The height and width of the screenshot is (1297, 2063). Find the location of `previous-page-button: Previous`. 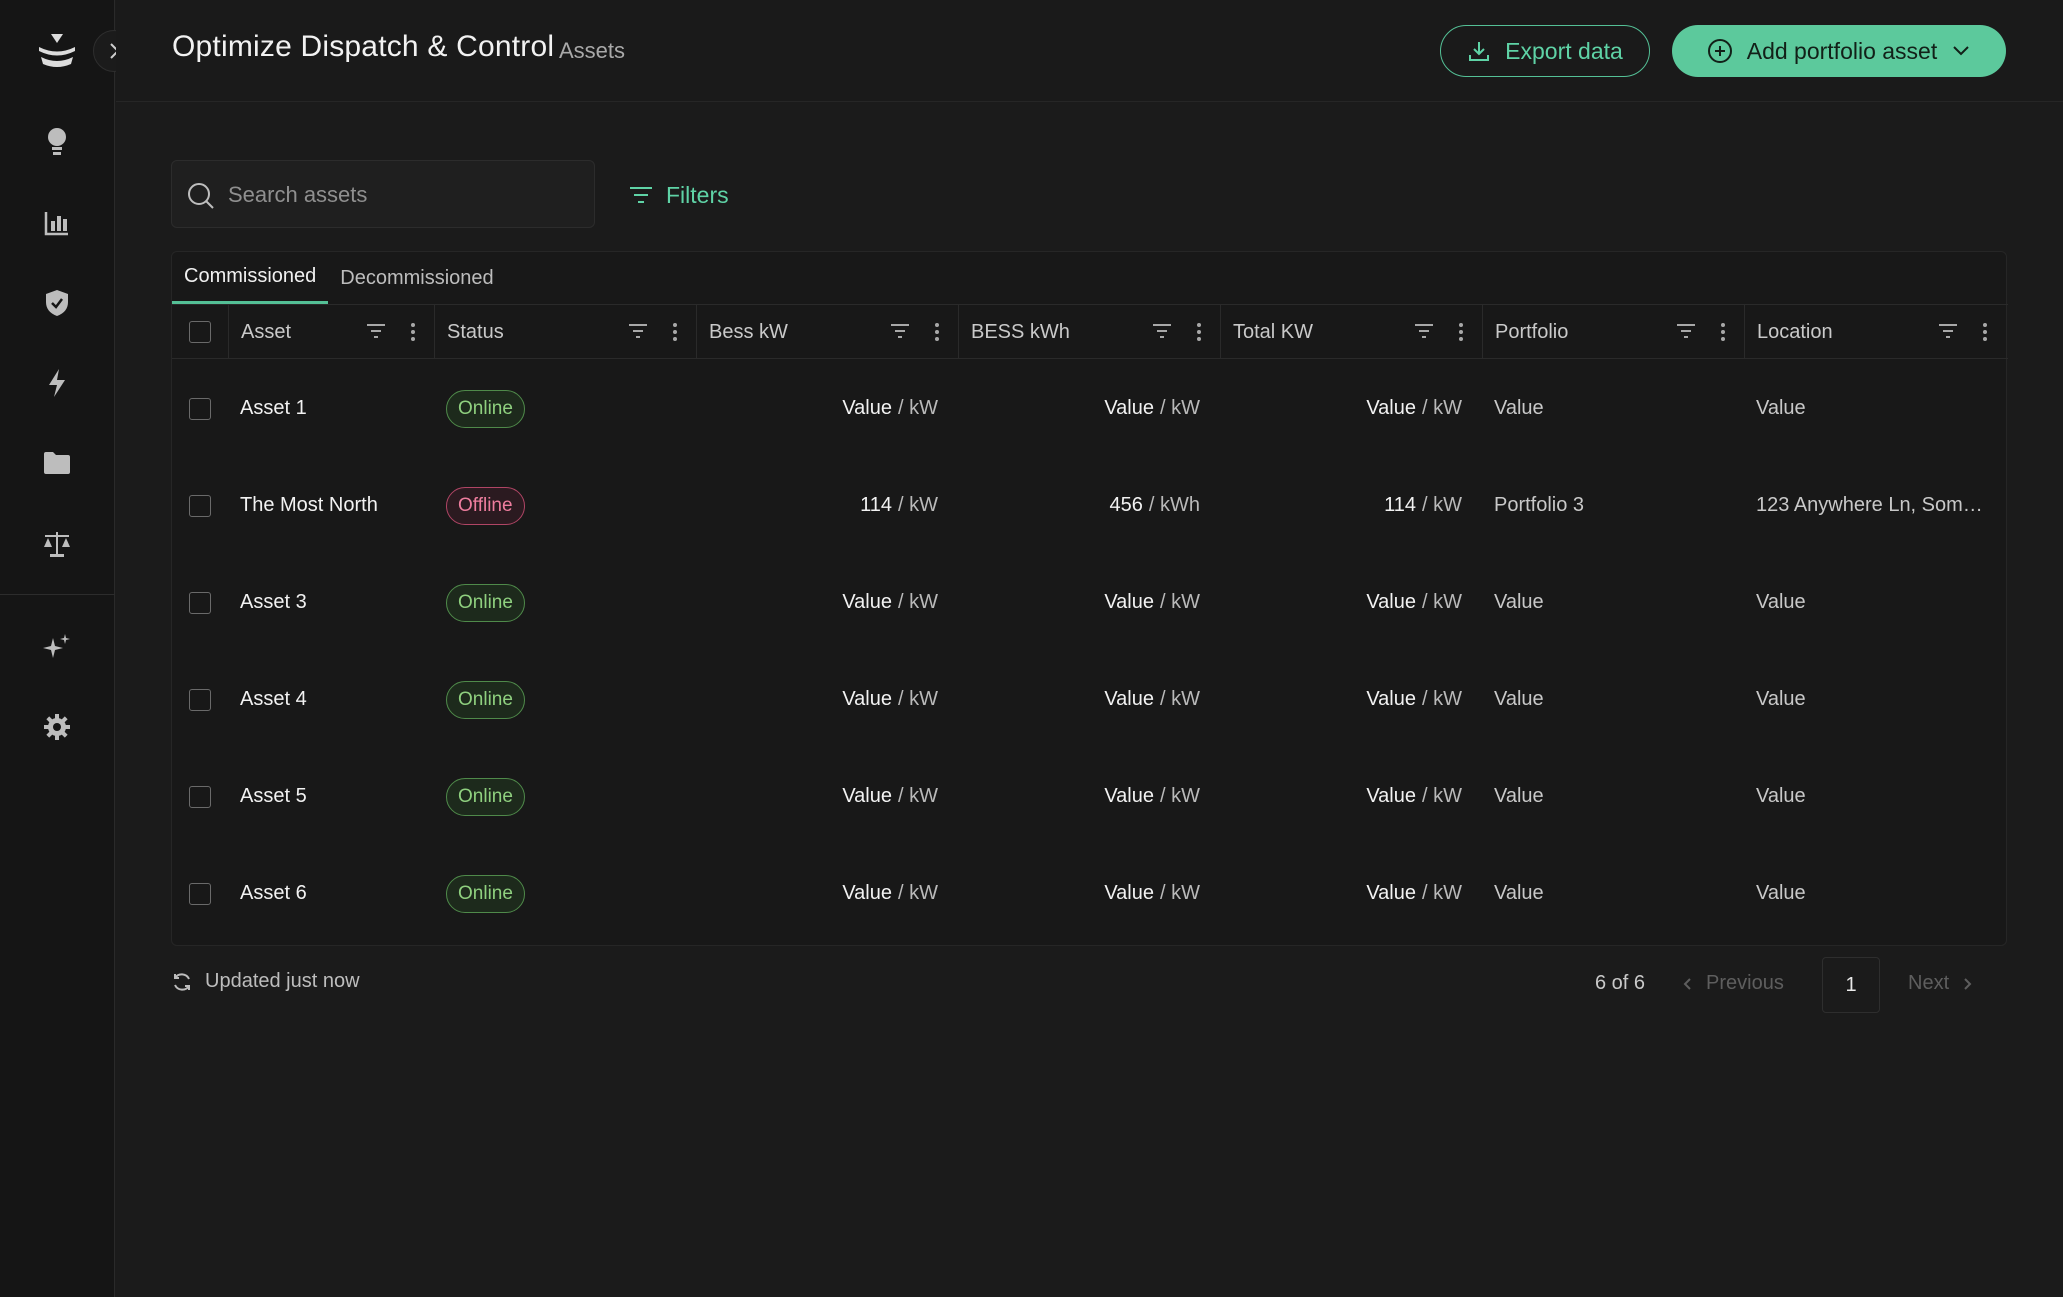

previous-page-button: Previous is located at coordinates (1733, 983).